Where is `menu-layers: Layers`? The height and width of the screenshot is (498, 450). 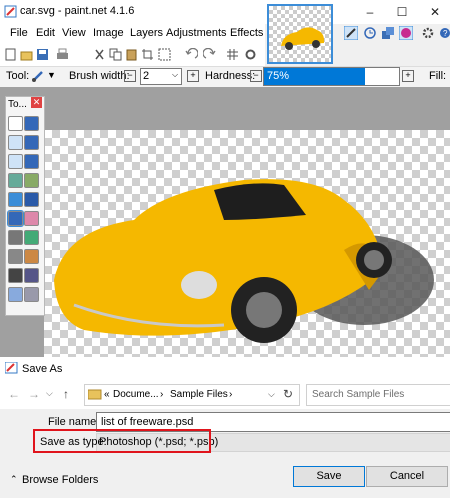 menu-layers: Layers is located at coordinates (146, 33).